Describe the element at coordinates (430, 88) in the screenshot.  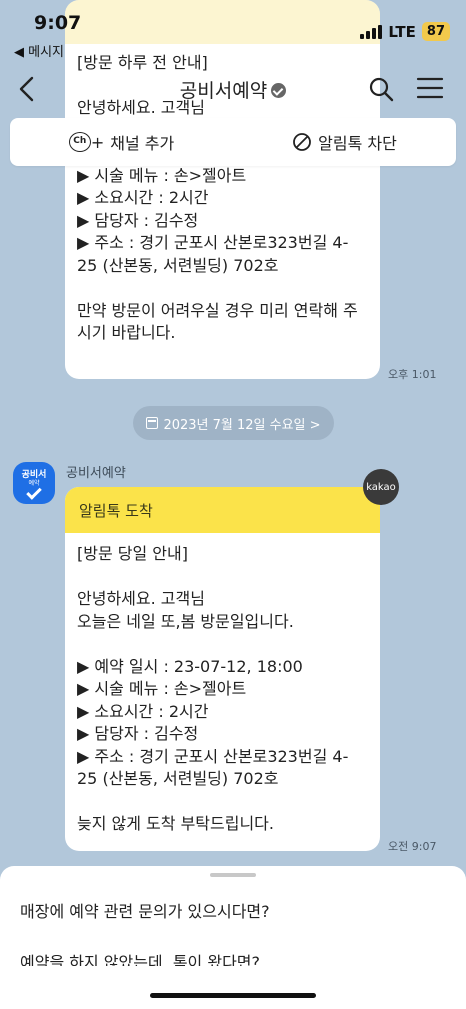
I see `menu-icon` at that location.